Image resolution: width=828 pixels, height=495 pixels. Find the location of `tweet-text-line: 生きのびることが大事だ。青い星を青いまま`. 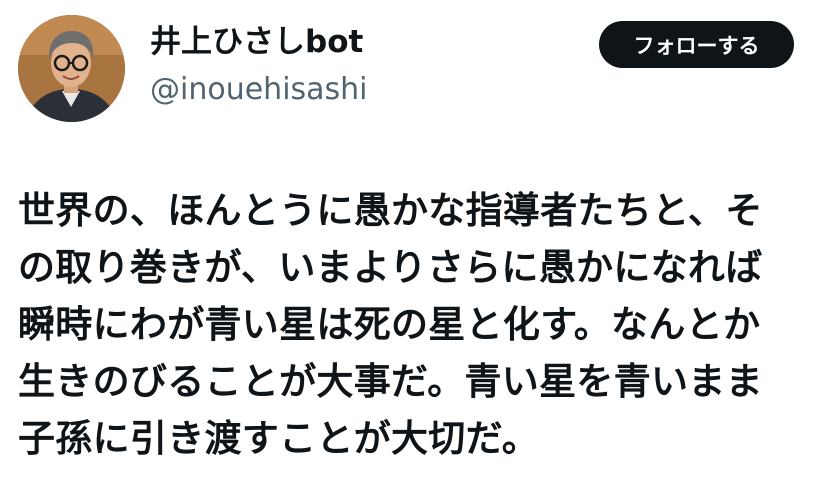

tweet-text-line: 生きのびることが大事だ。青い星を青いまま is located at coordinates (390, 381).